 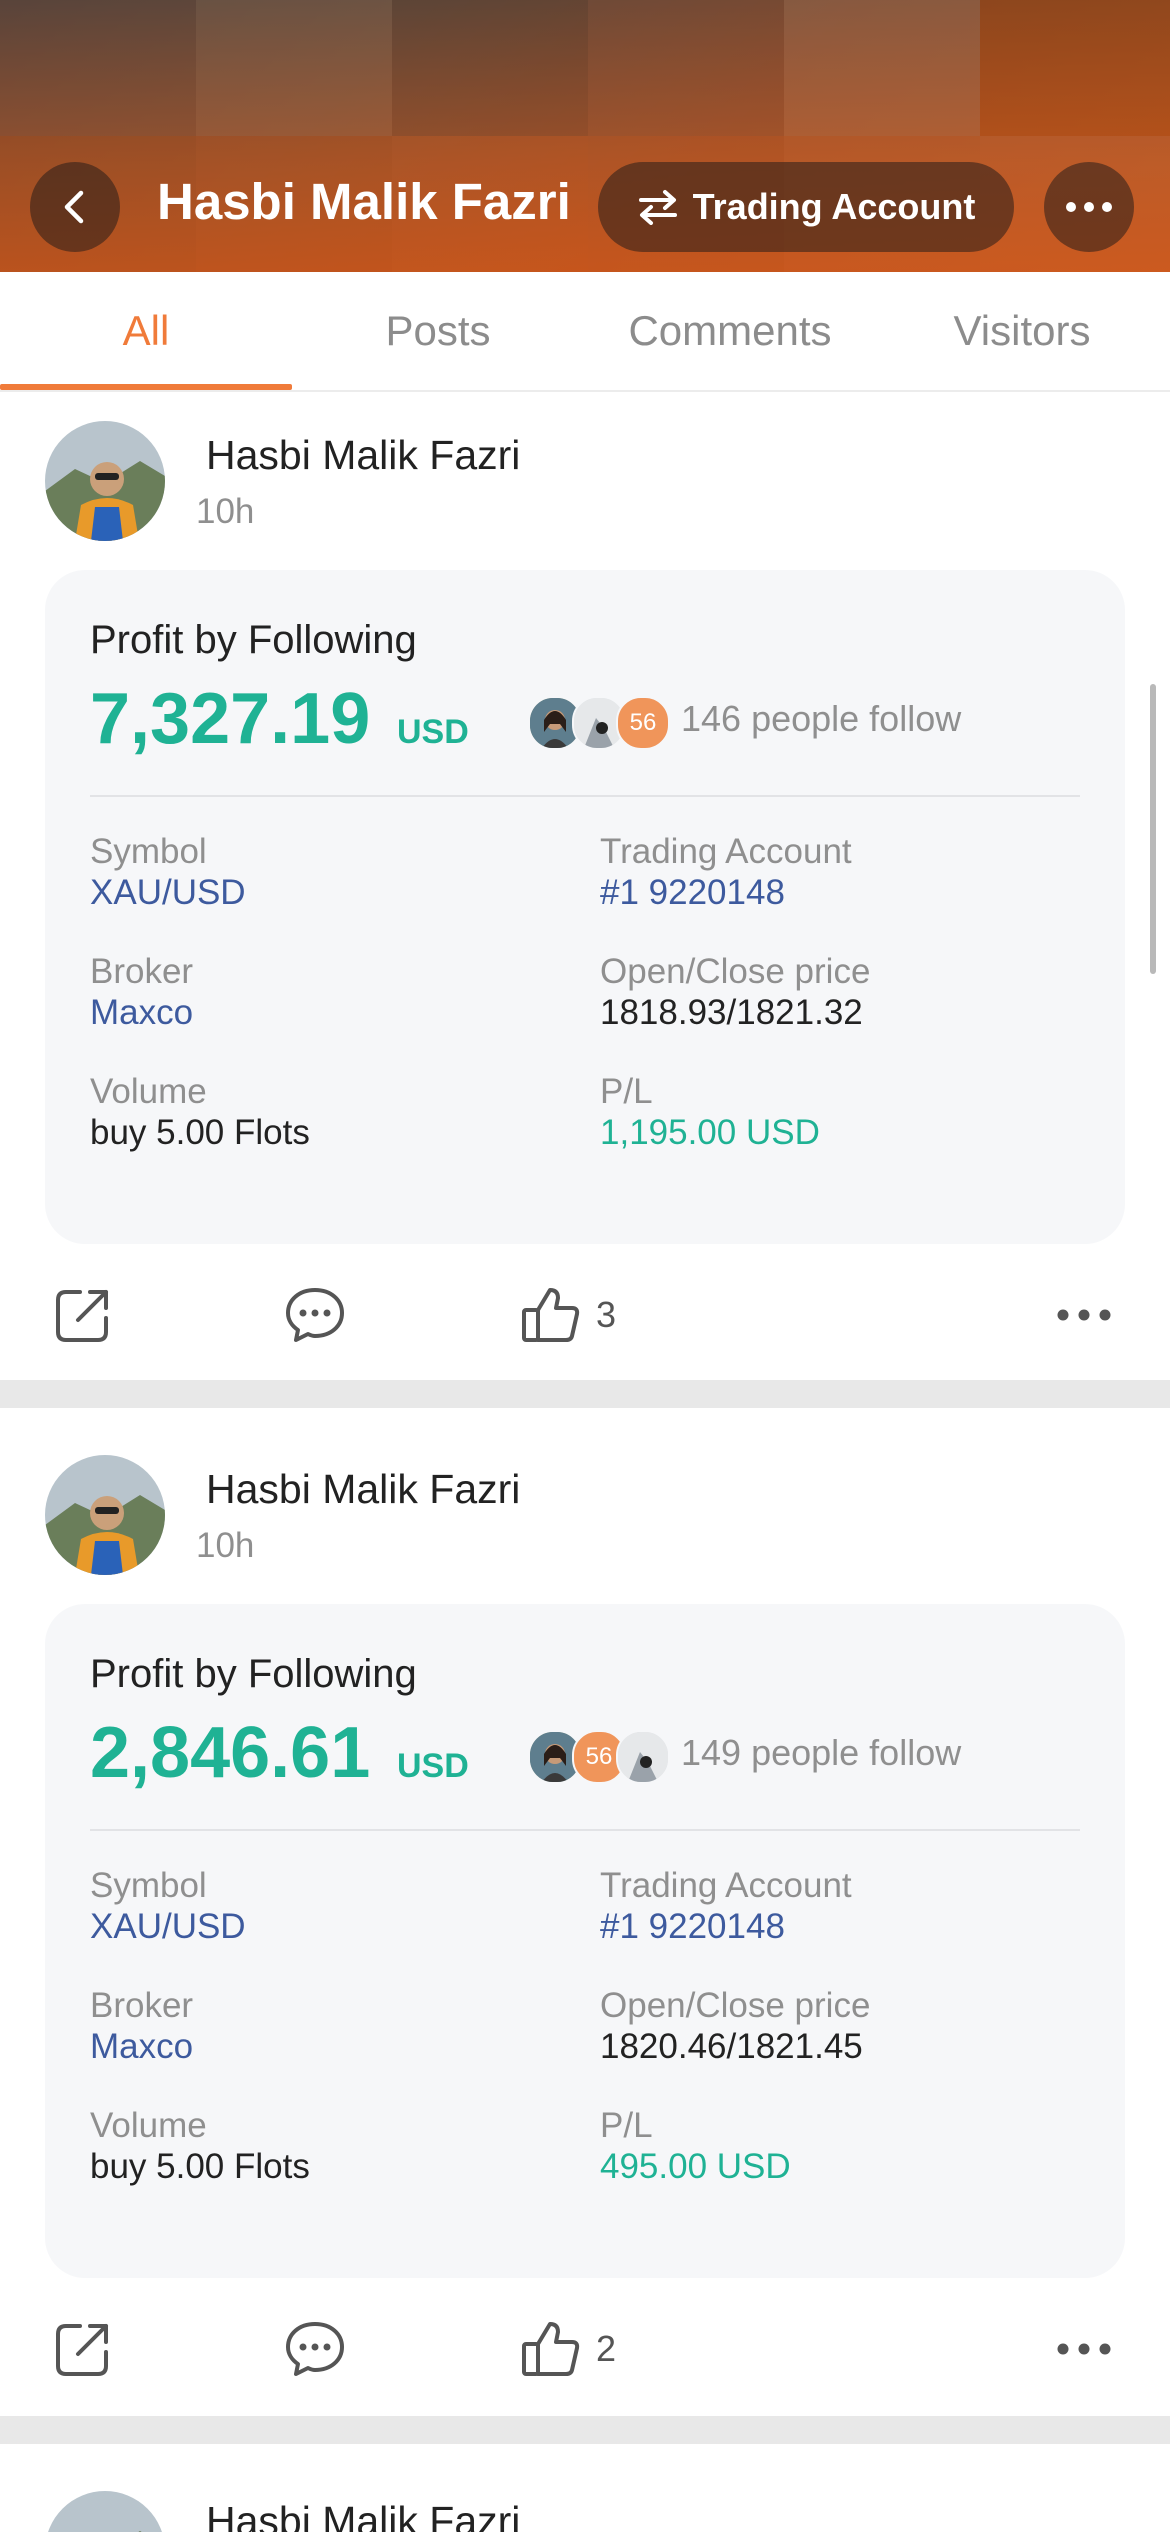 I want to click on tab-all: All, so click(x=146, y=331).